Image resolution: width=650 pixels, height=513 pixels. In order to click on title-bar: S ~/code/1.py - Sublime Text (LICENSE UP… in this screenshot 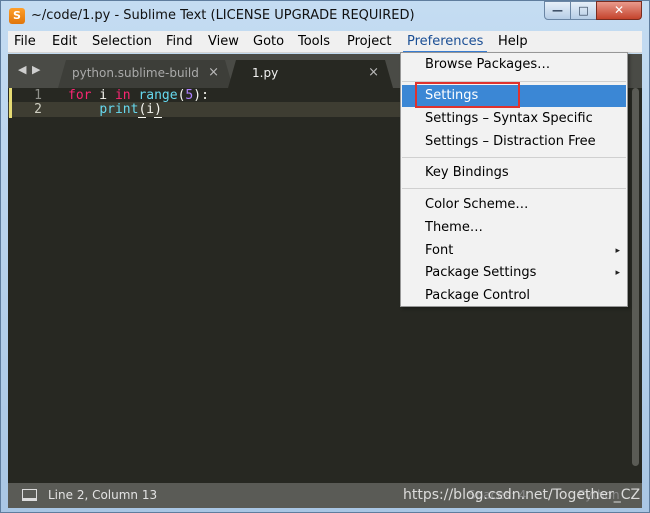, I will do `click(325, 16)`.